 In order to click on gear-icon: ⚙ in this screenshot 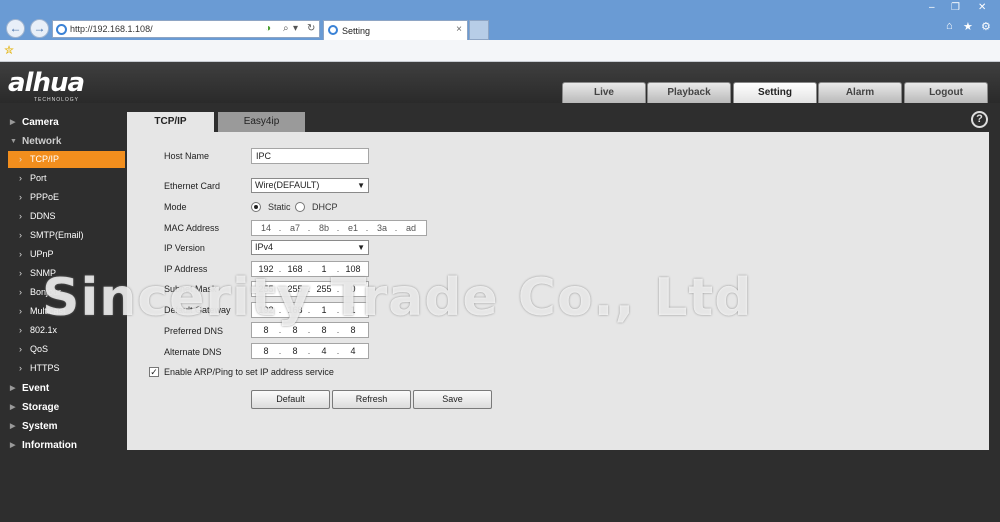, I will do `click(986, 26)`.